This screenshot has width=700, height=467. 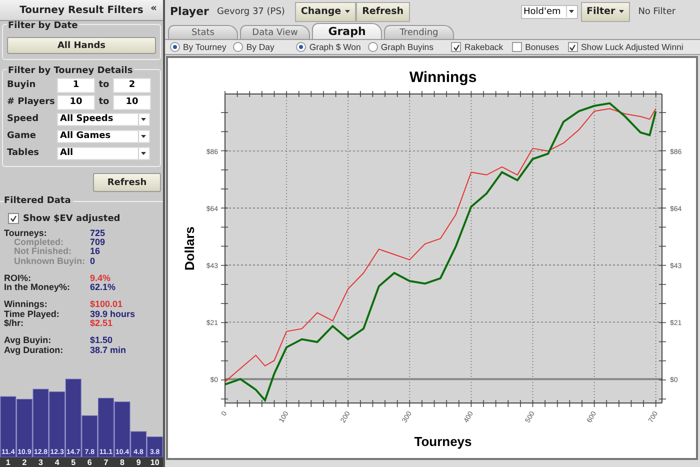 What do you see at coordinates (39, 241) in the screenshot?
I see `stat-label: Completed:` at bounding box center [39, 241].